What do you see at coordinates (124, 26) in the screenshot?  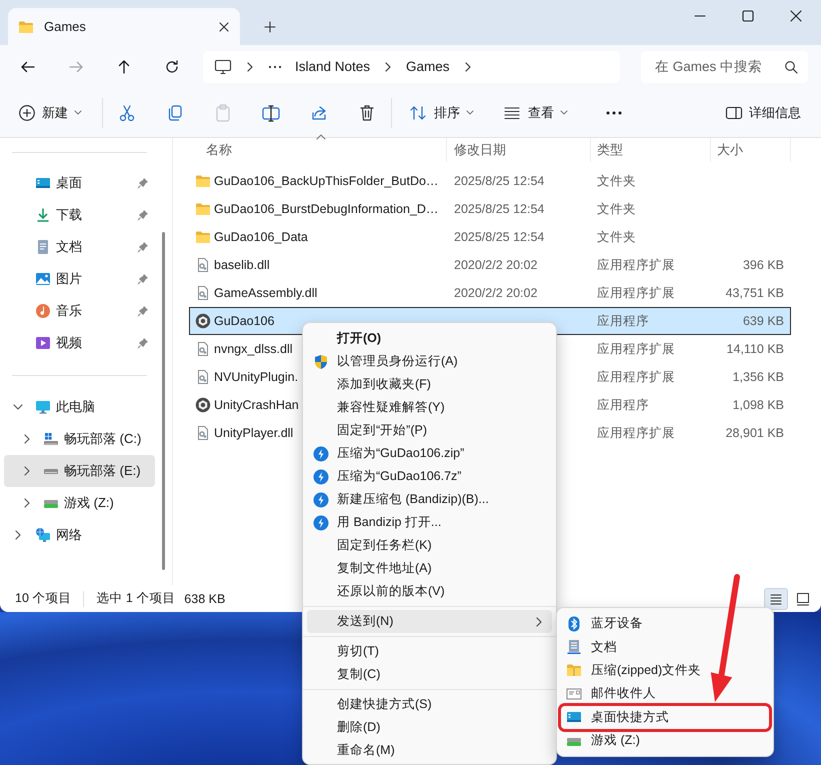 I see `tab: Games` at bounding box center [124, 26].